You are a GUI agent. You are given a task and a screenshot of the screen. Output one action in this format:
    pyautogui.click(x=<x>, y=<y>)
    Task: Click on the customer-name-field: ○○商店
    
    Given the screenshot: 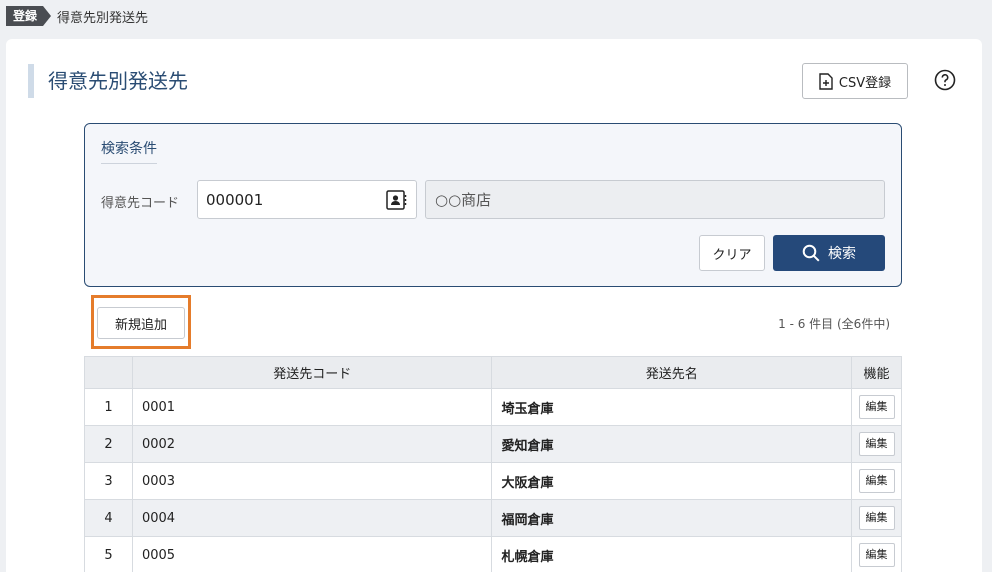 What is the action you would take?
    pyautogui.click(x=655, y=199)
    